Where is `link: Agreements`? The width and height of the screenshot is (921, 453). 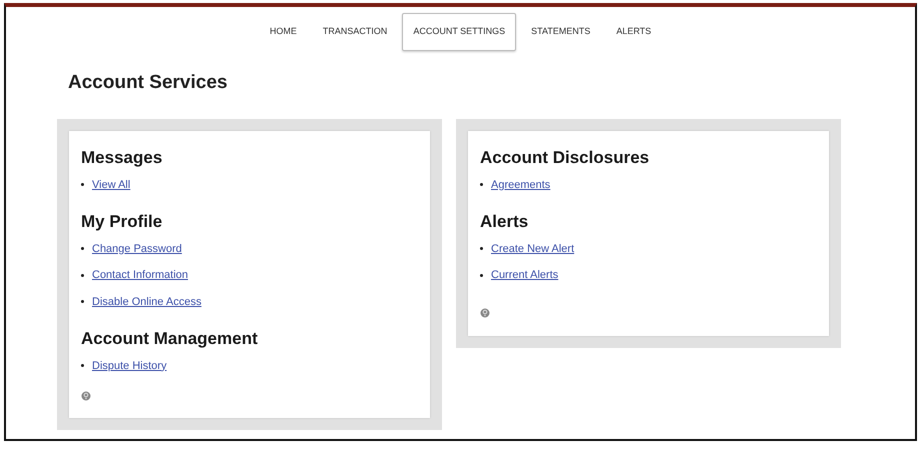
link: Agreements is located at coordinates (520, 184).